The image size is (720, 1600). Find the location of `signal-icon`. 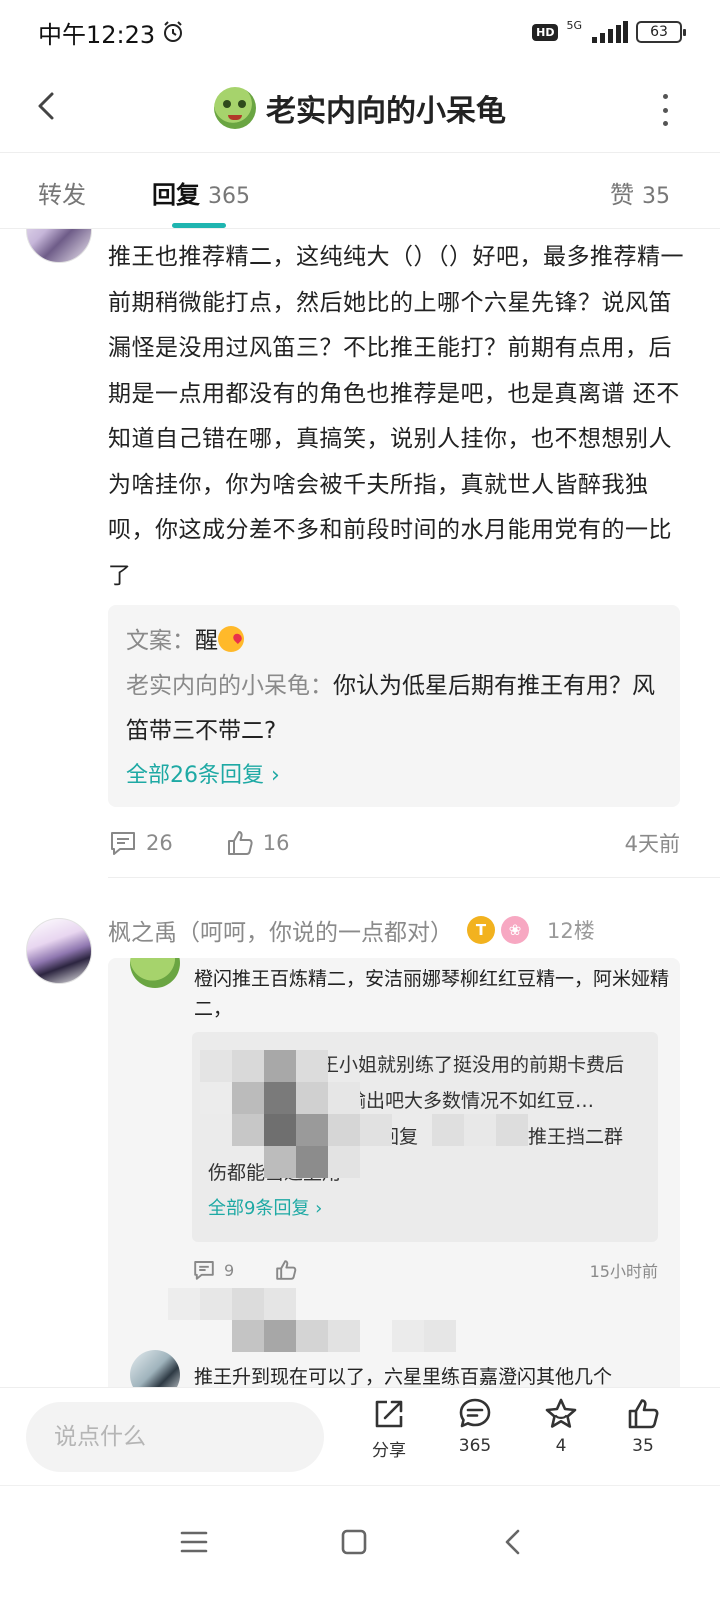

signal-icon is located at coordinates (610, 32).